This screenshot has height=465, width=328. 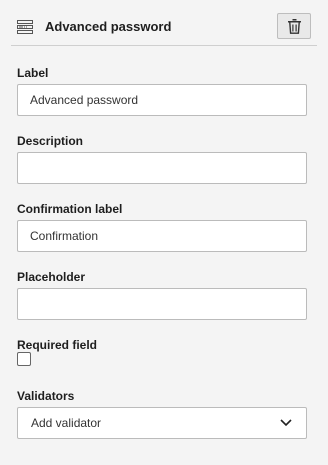 I want to click on form-element-icon, so click(x=25, y=27).